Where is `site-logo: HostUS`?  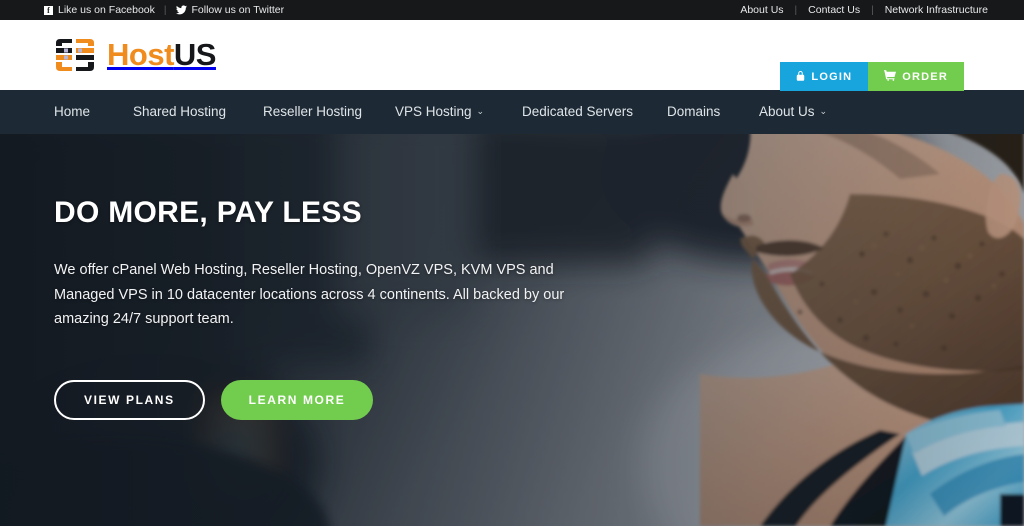 site-logo: HostUS is located at coordinates (134, 55).